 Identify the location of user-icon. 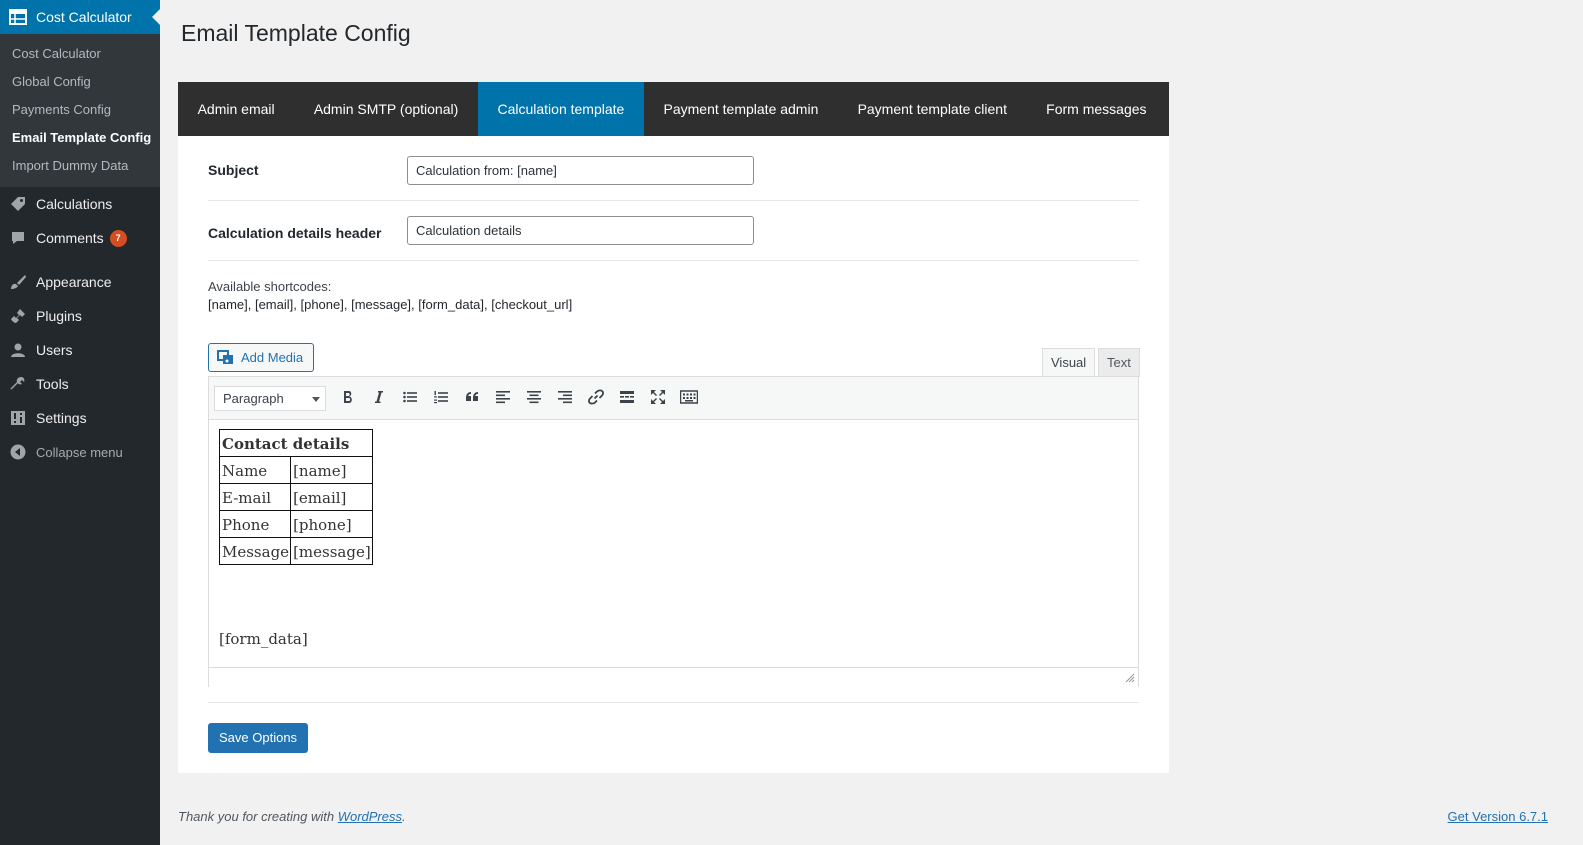
(18, 350).